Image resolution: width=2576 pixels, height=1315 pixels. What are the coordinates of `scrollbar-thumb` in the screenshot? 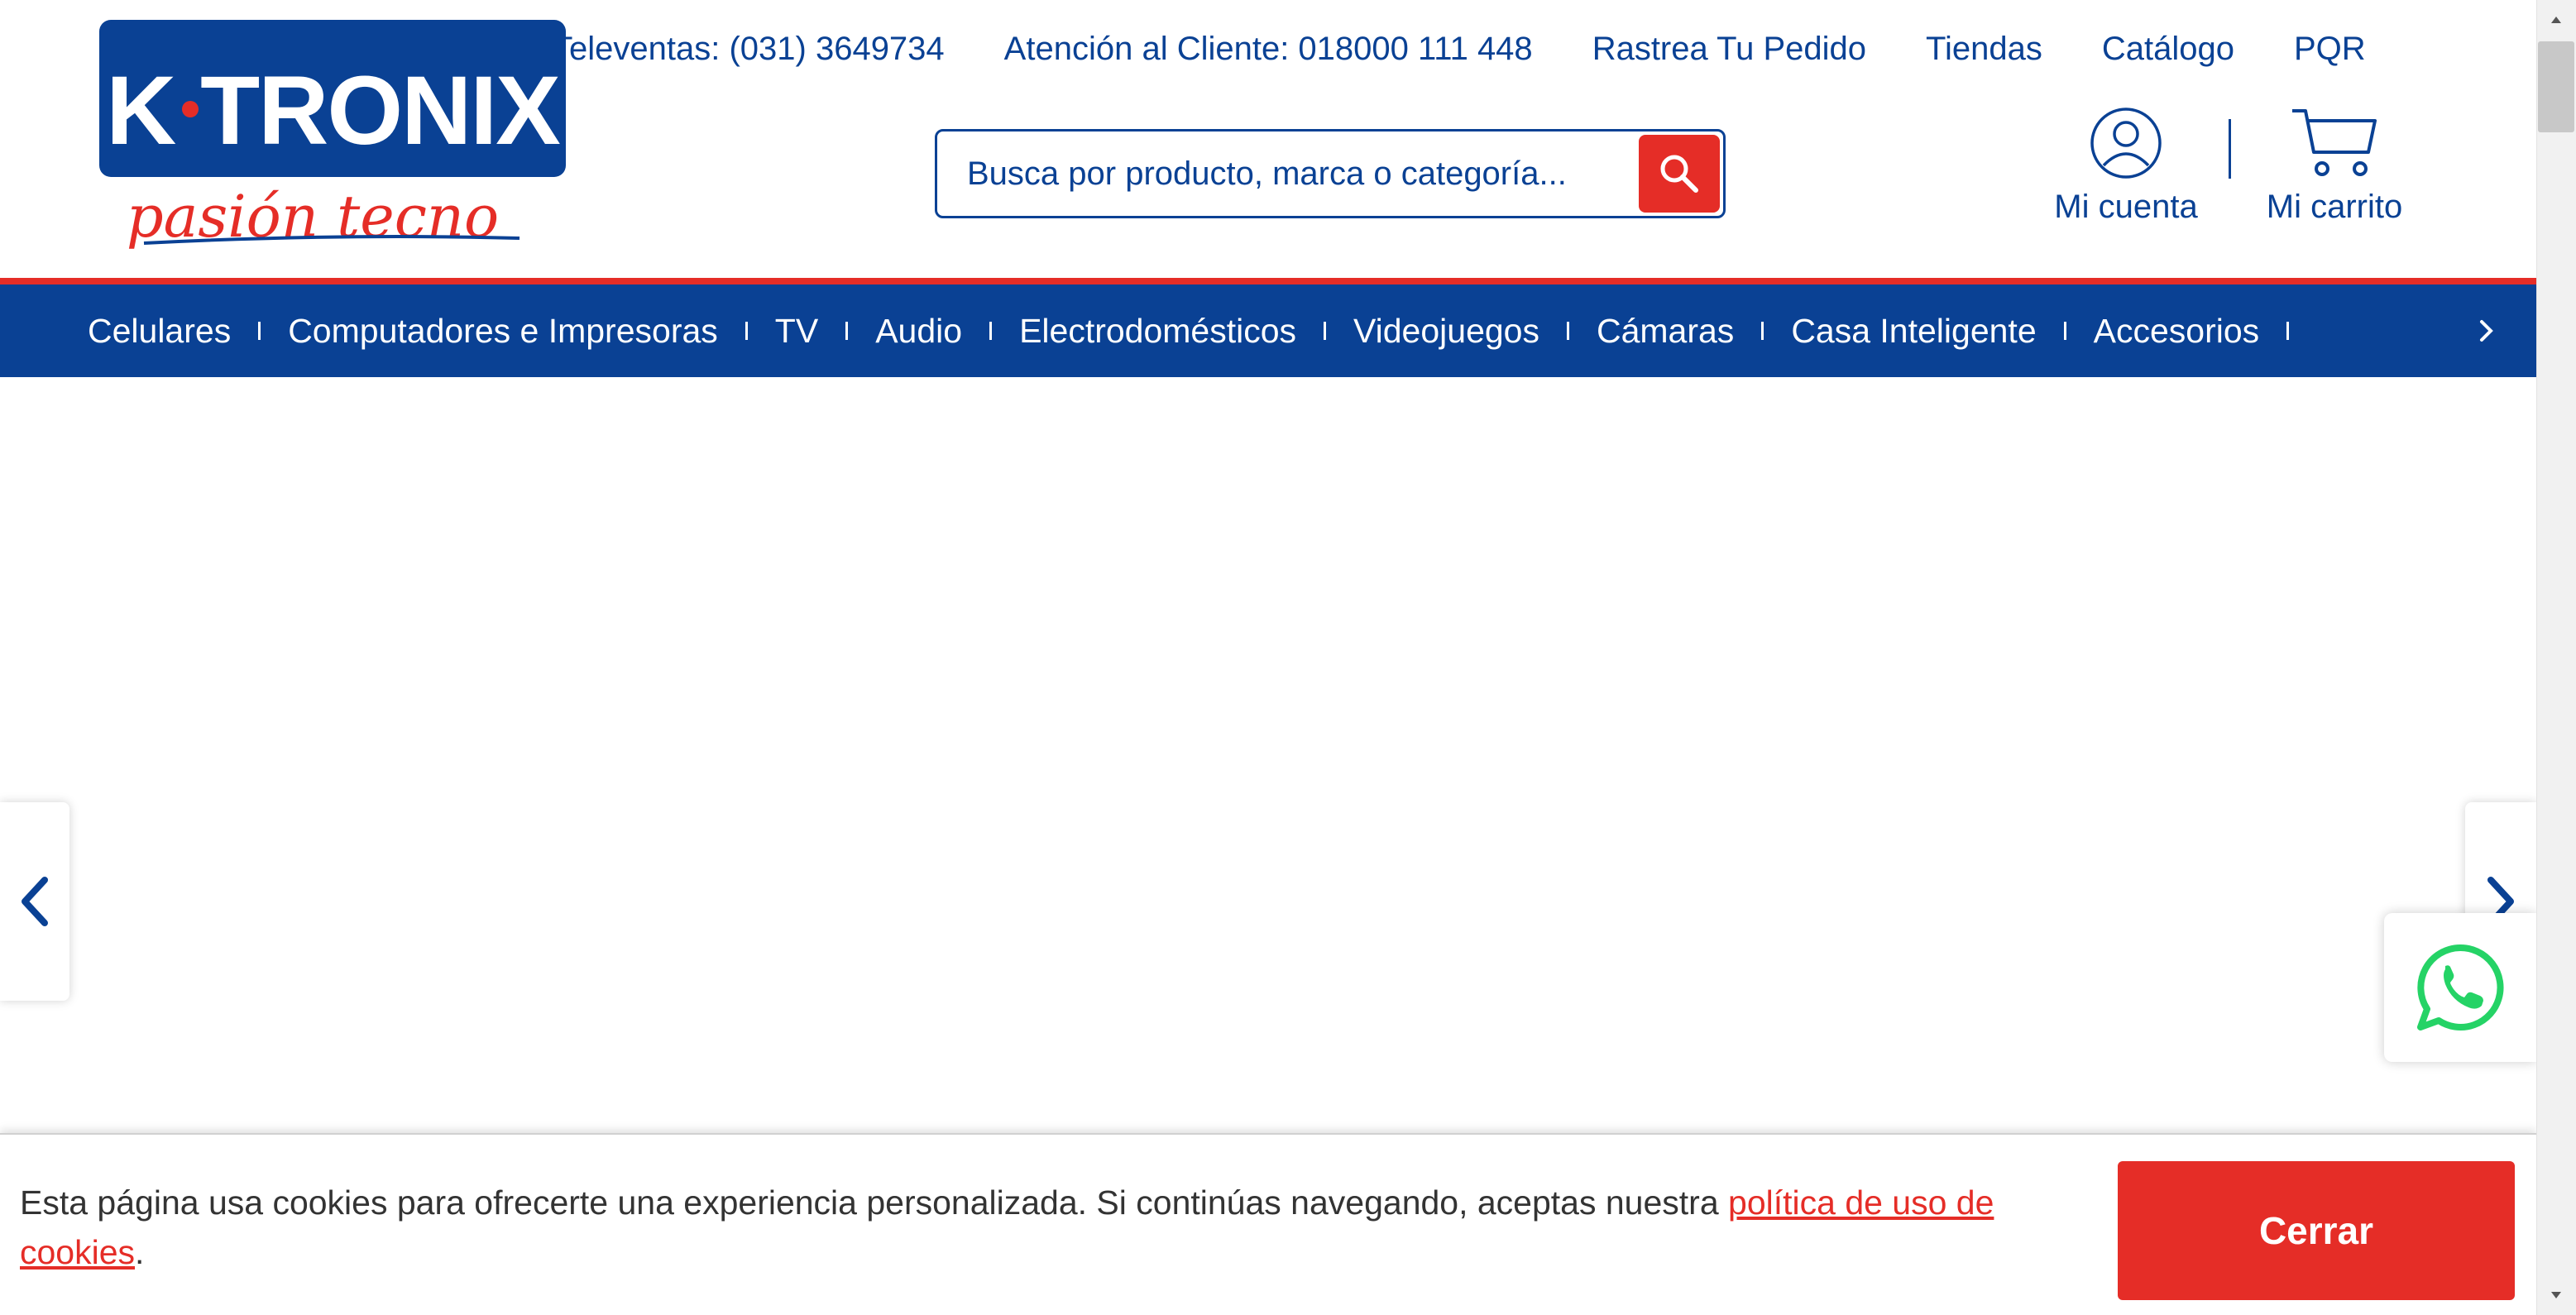 It's located at (2556, 86).